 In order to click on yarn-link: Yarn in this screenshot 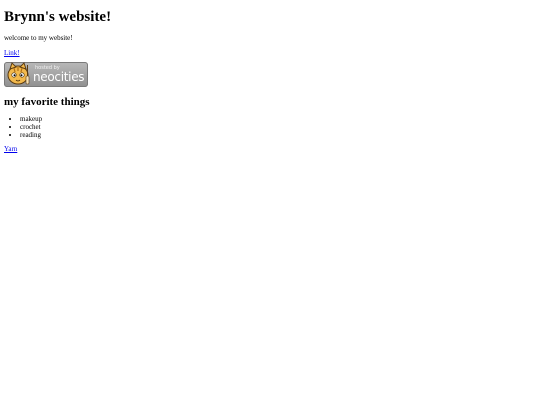, I will do `click(10, 149)`.